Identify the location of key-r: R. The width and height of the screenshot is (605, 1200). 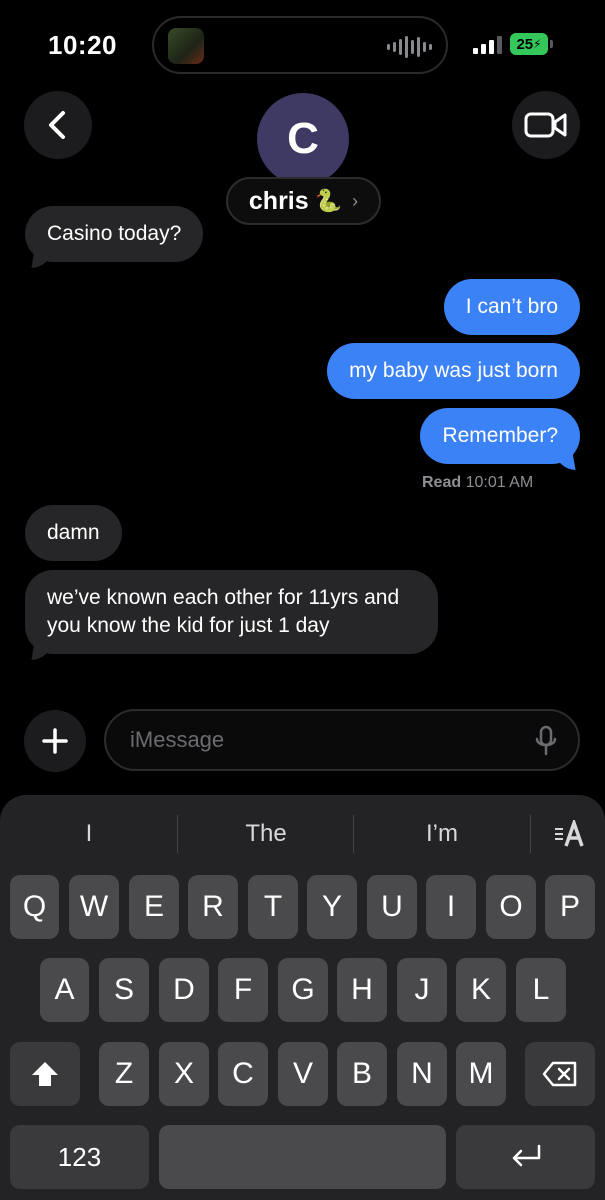
(213, 907).